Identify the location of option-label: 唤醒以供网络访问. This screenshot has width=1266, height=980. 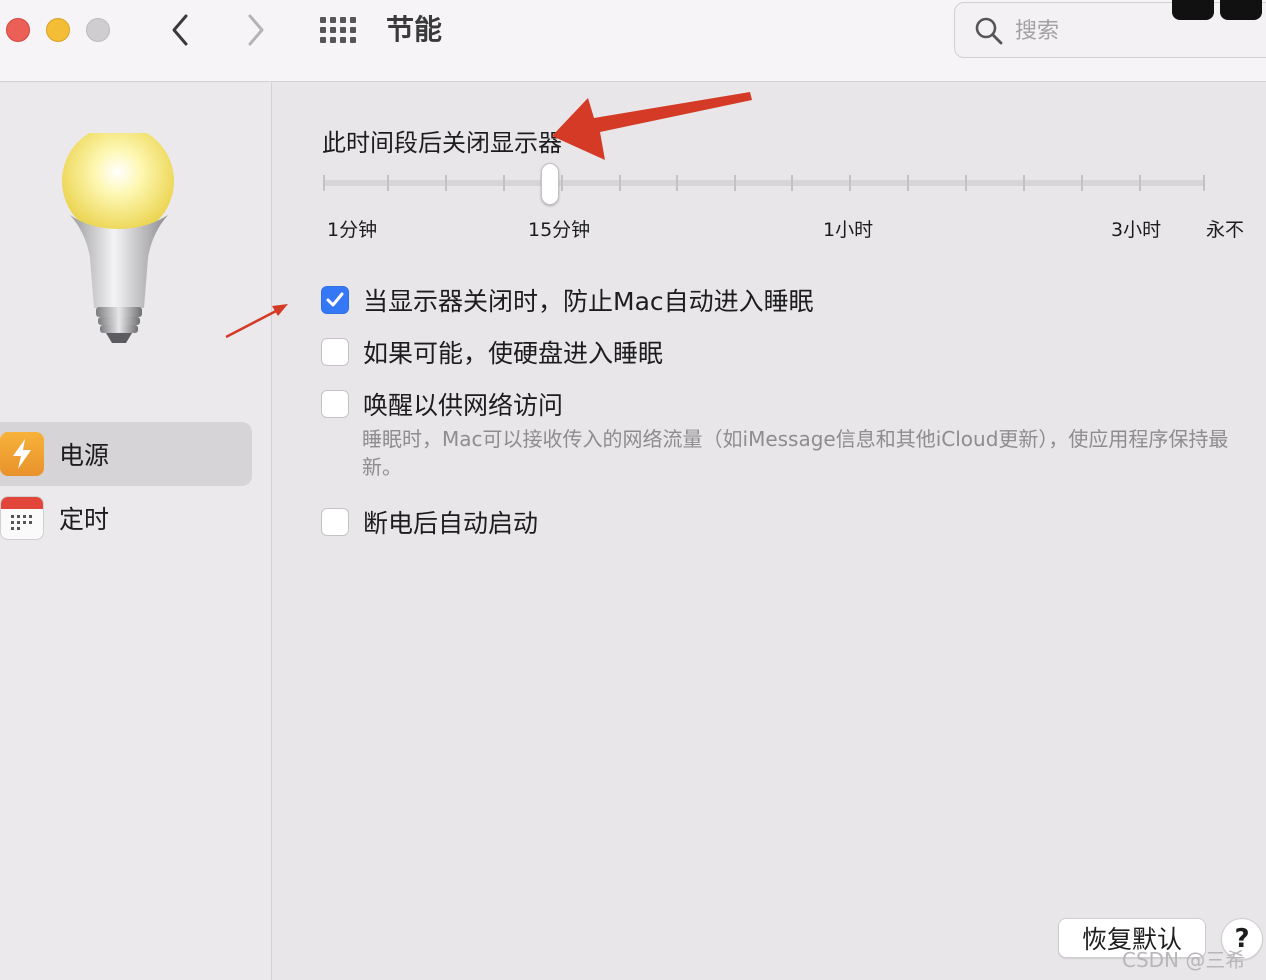
(463, 405).